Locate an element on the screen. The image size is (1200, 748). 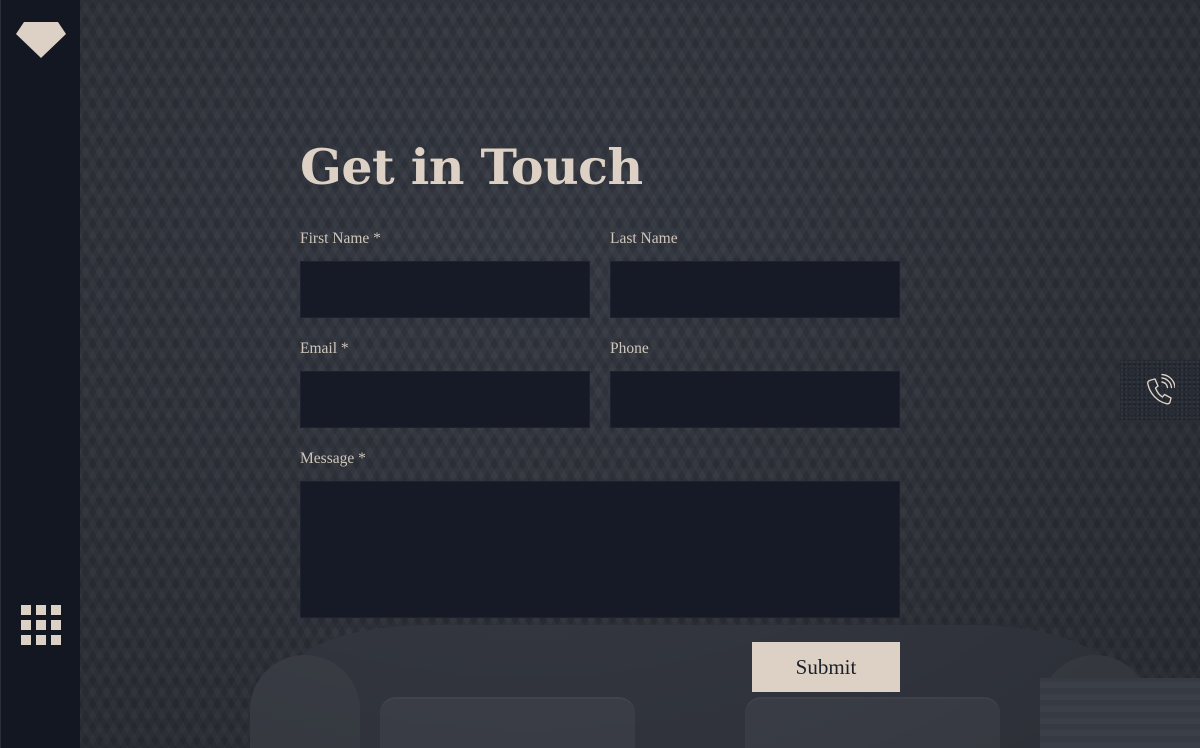
submit-button: Submit is located at coordinates (826, 667).